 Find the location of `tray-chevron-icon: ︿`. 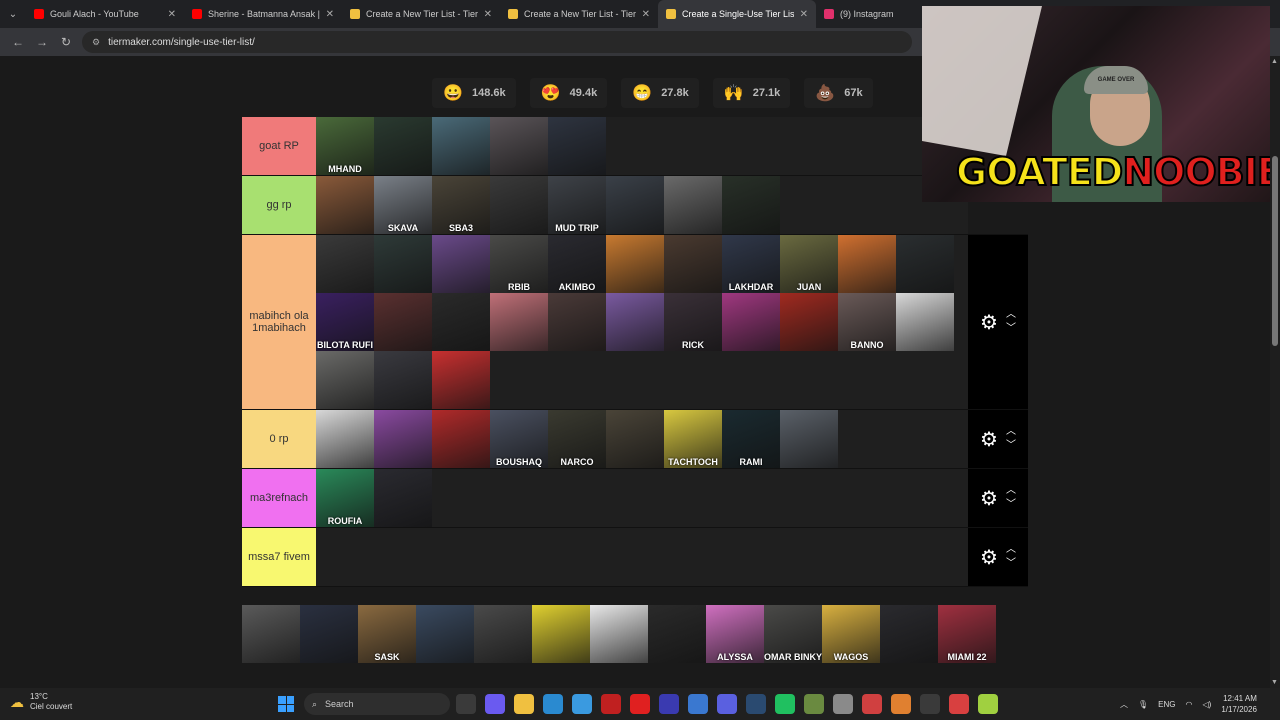

tray-chevron-icon: ︿ is located at coordinates (1124, 704).